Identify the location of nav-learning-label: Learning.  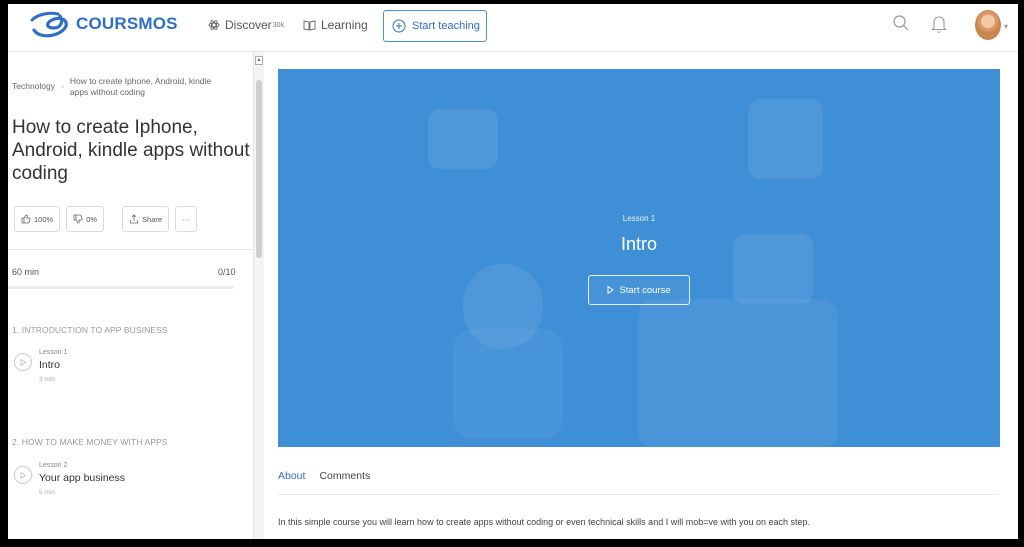
(344, 25).